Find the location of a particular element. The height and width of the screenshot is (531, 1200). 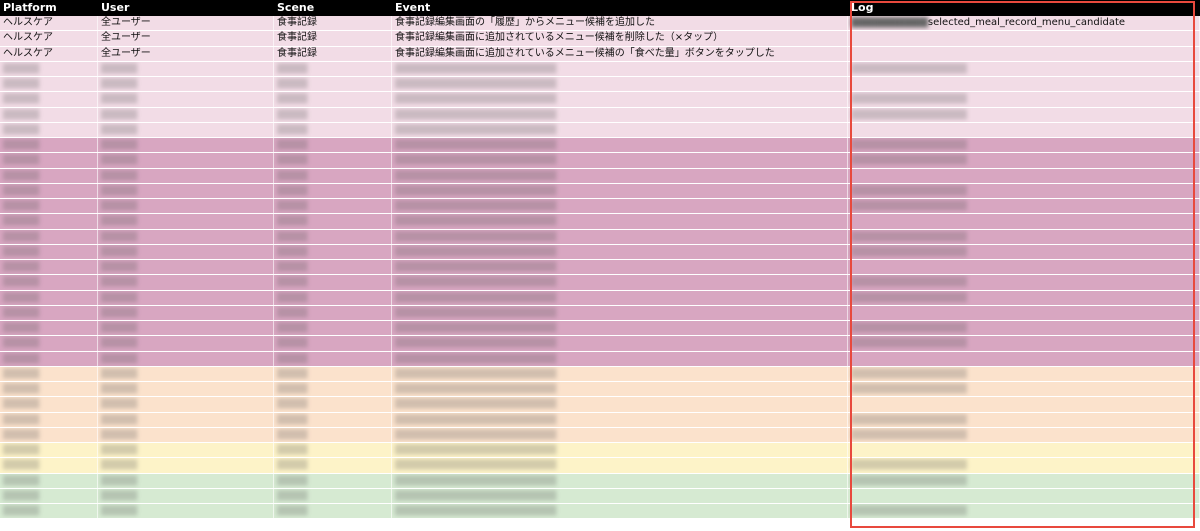

cell-event: 食事記録編集画面に追加されているメニュー候補の「食べた量」ボタンをタップした is located at coordinates (620, 53).